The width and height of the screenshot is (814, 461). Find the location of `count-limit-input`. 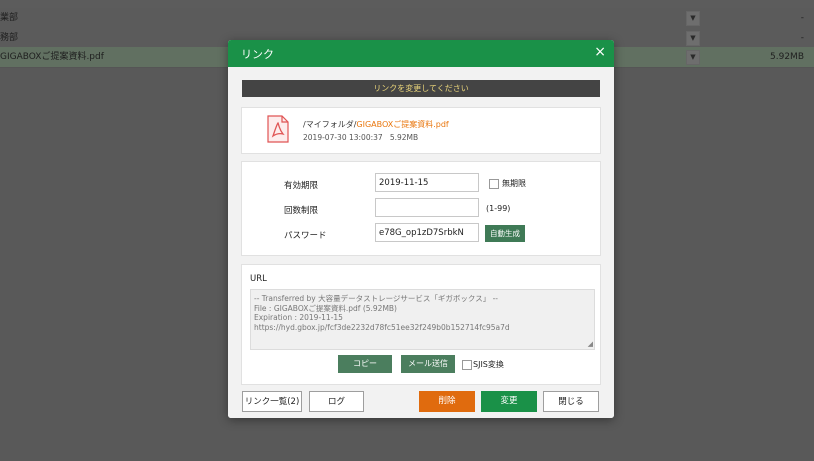

count-limit-input is located at coordinates (427, 207).